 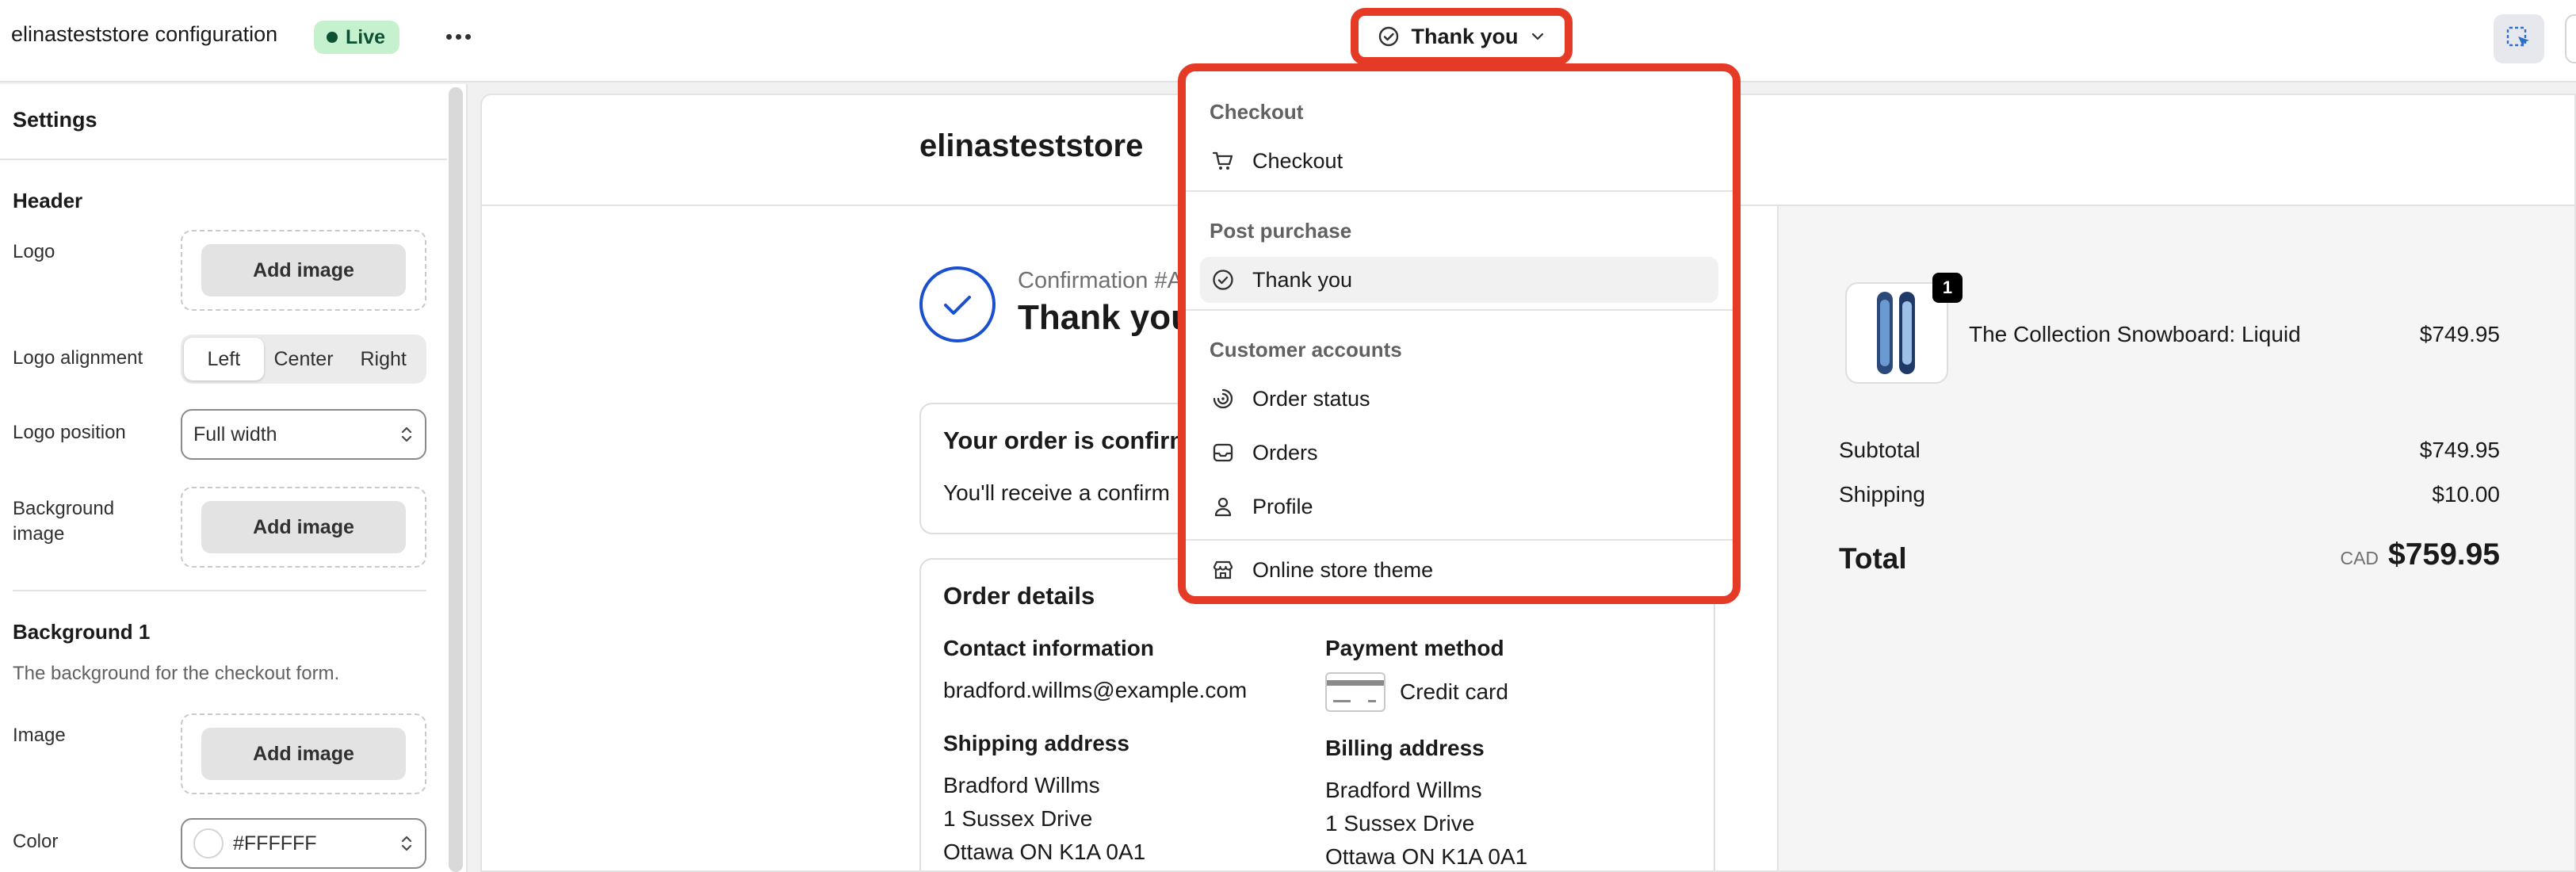 I want to click on person-icon, so click(x=1223, y=507).